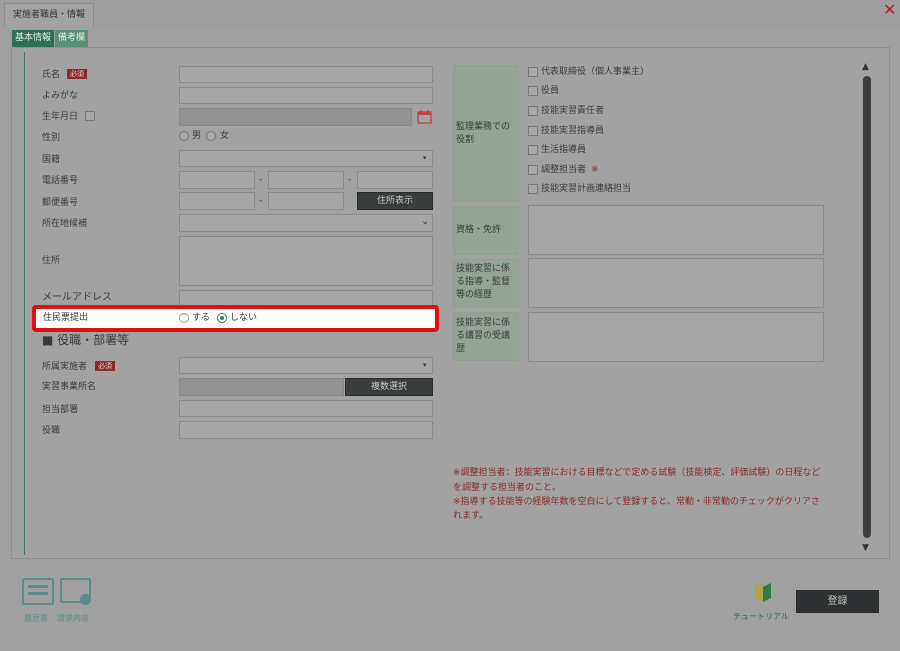 The image size is (900, 651). What do you see at coordinates (33, 38) in the screenshot?
I see `tab-basic-info: 基本情報` at bounding box center [33, 38].